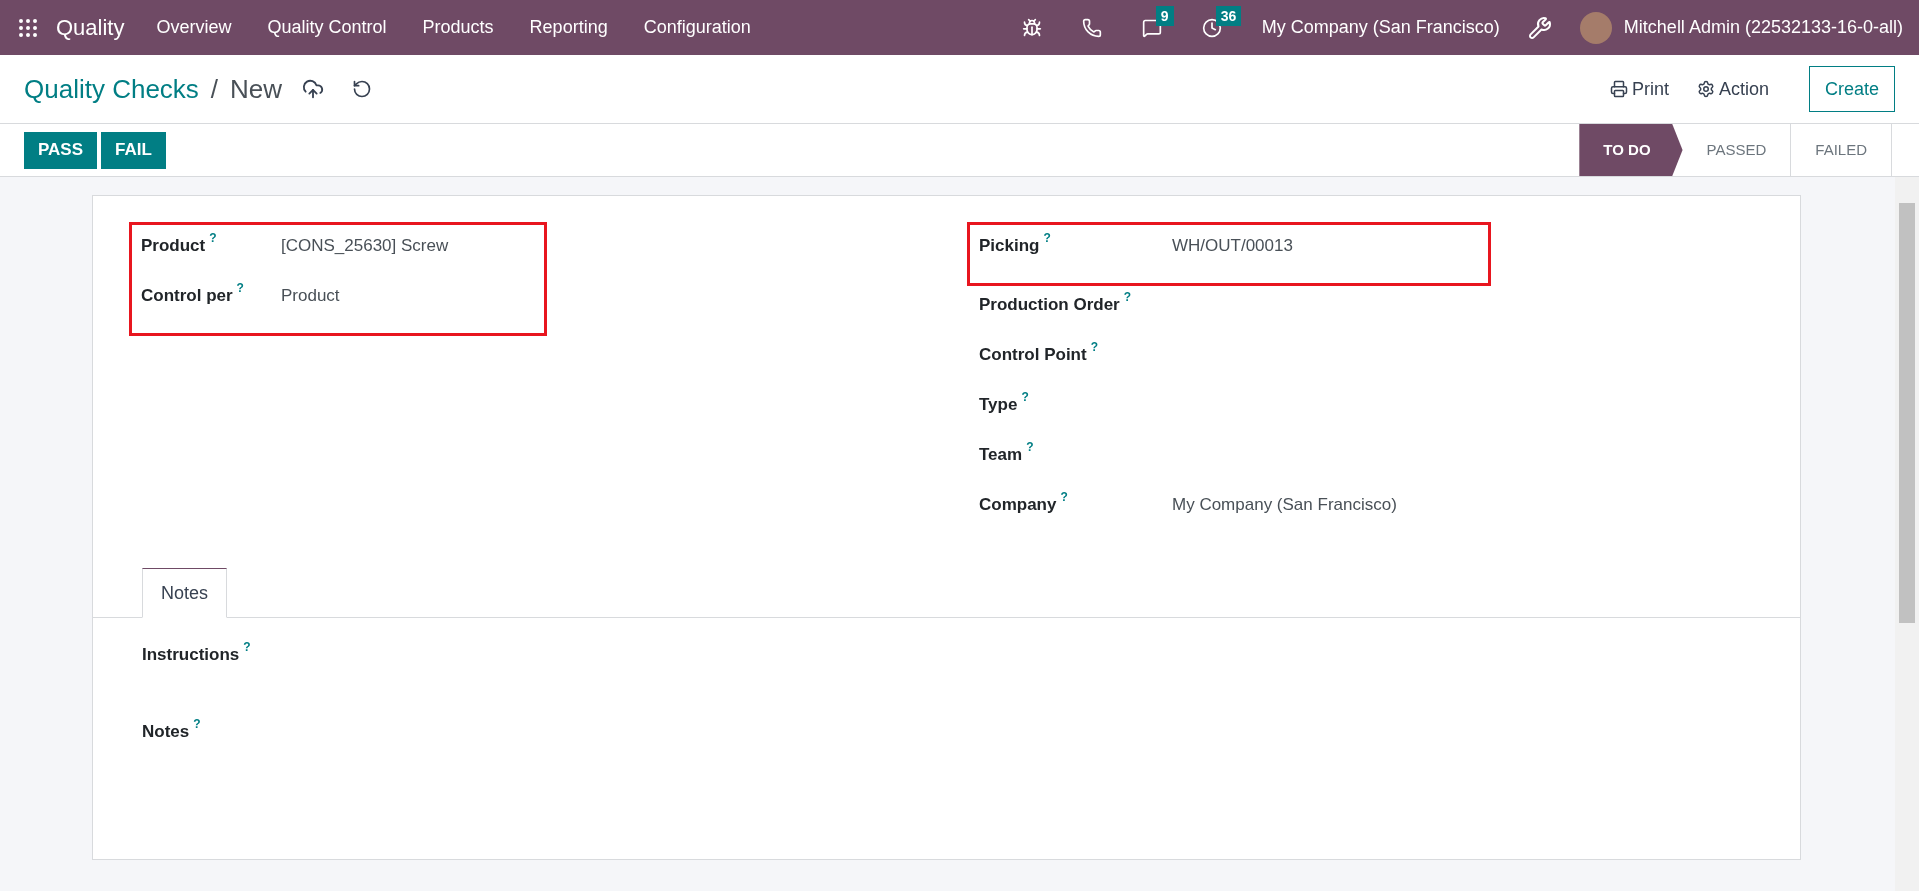  I want to click on app-title: Quality, so click(90, 27).